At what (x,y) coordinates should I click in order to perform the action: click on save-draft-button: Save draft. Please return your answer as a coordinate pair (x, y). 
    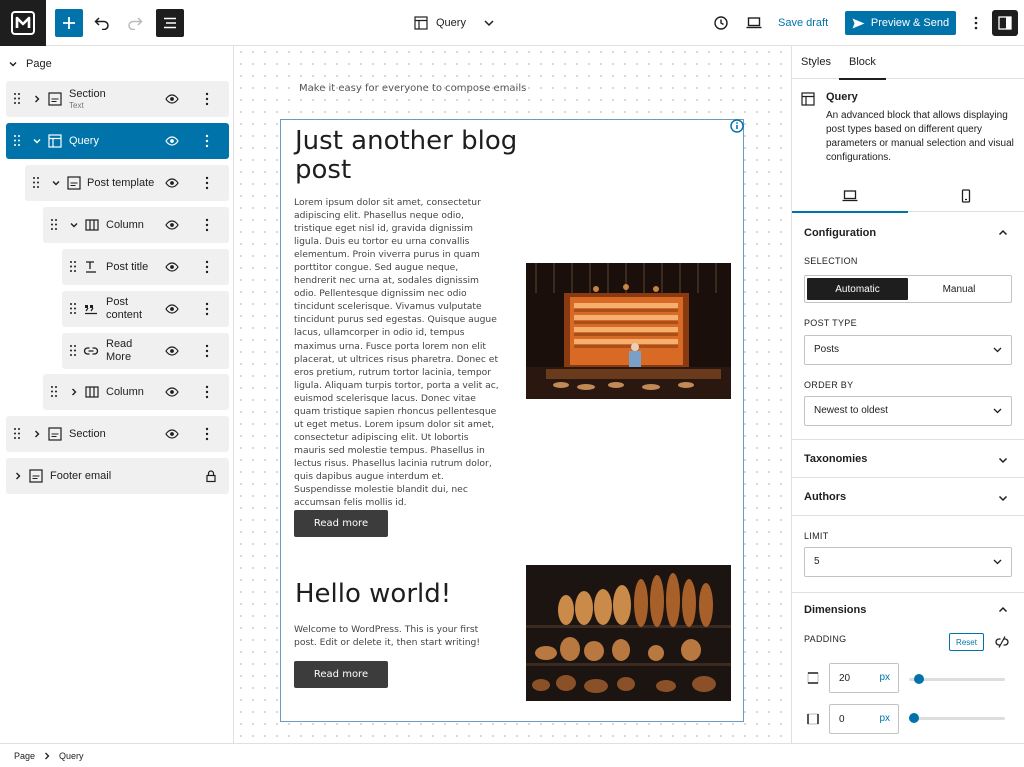
    Looking at the image, I should click on (803, 23).